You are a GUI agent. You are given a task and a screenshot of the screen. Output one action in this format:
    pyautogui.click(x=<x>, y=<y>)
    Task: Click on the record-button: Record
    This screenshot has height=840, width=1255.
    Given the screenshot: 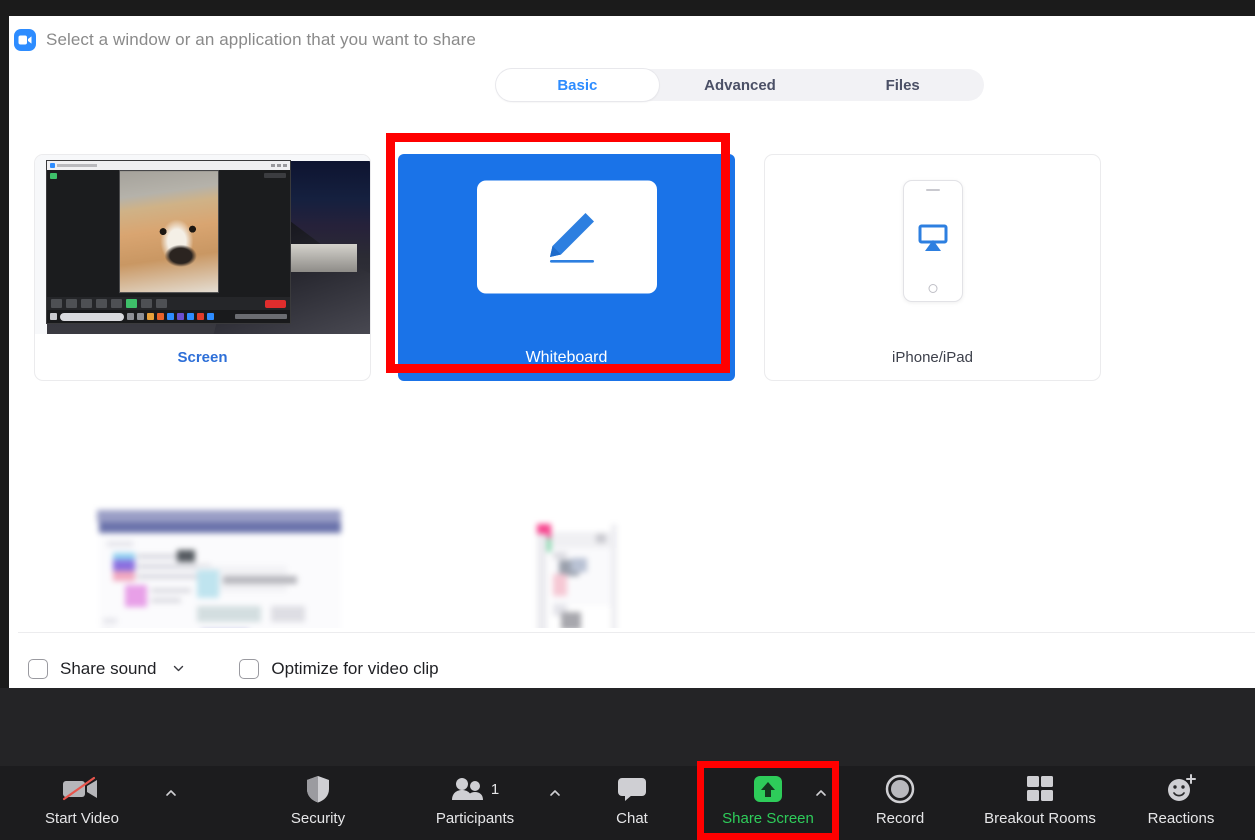 What is the action you would take?
    pyautogui.click(x=900, y=805)
    